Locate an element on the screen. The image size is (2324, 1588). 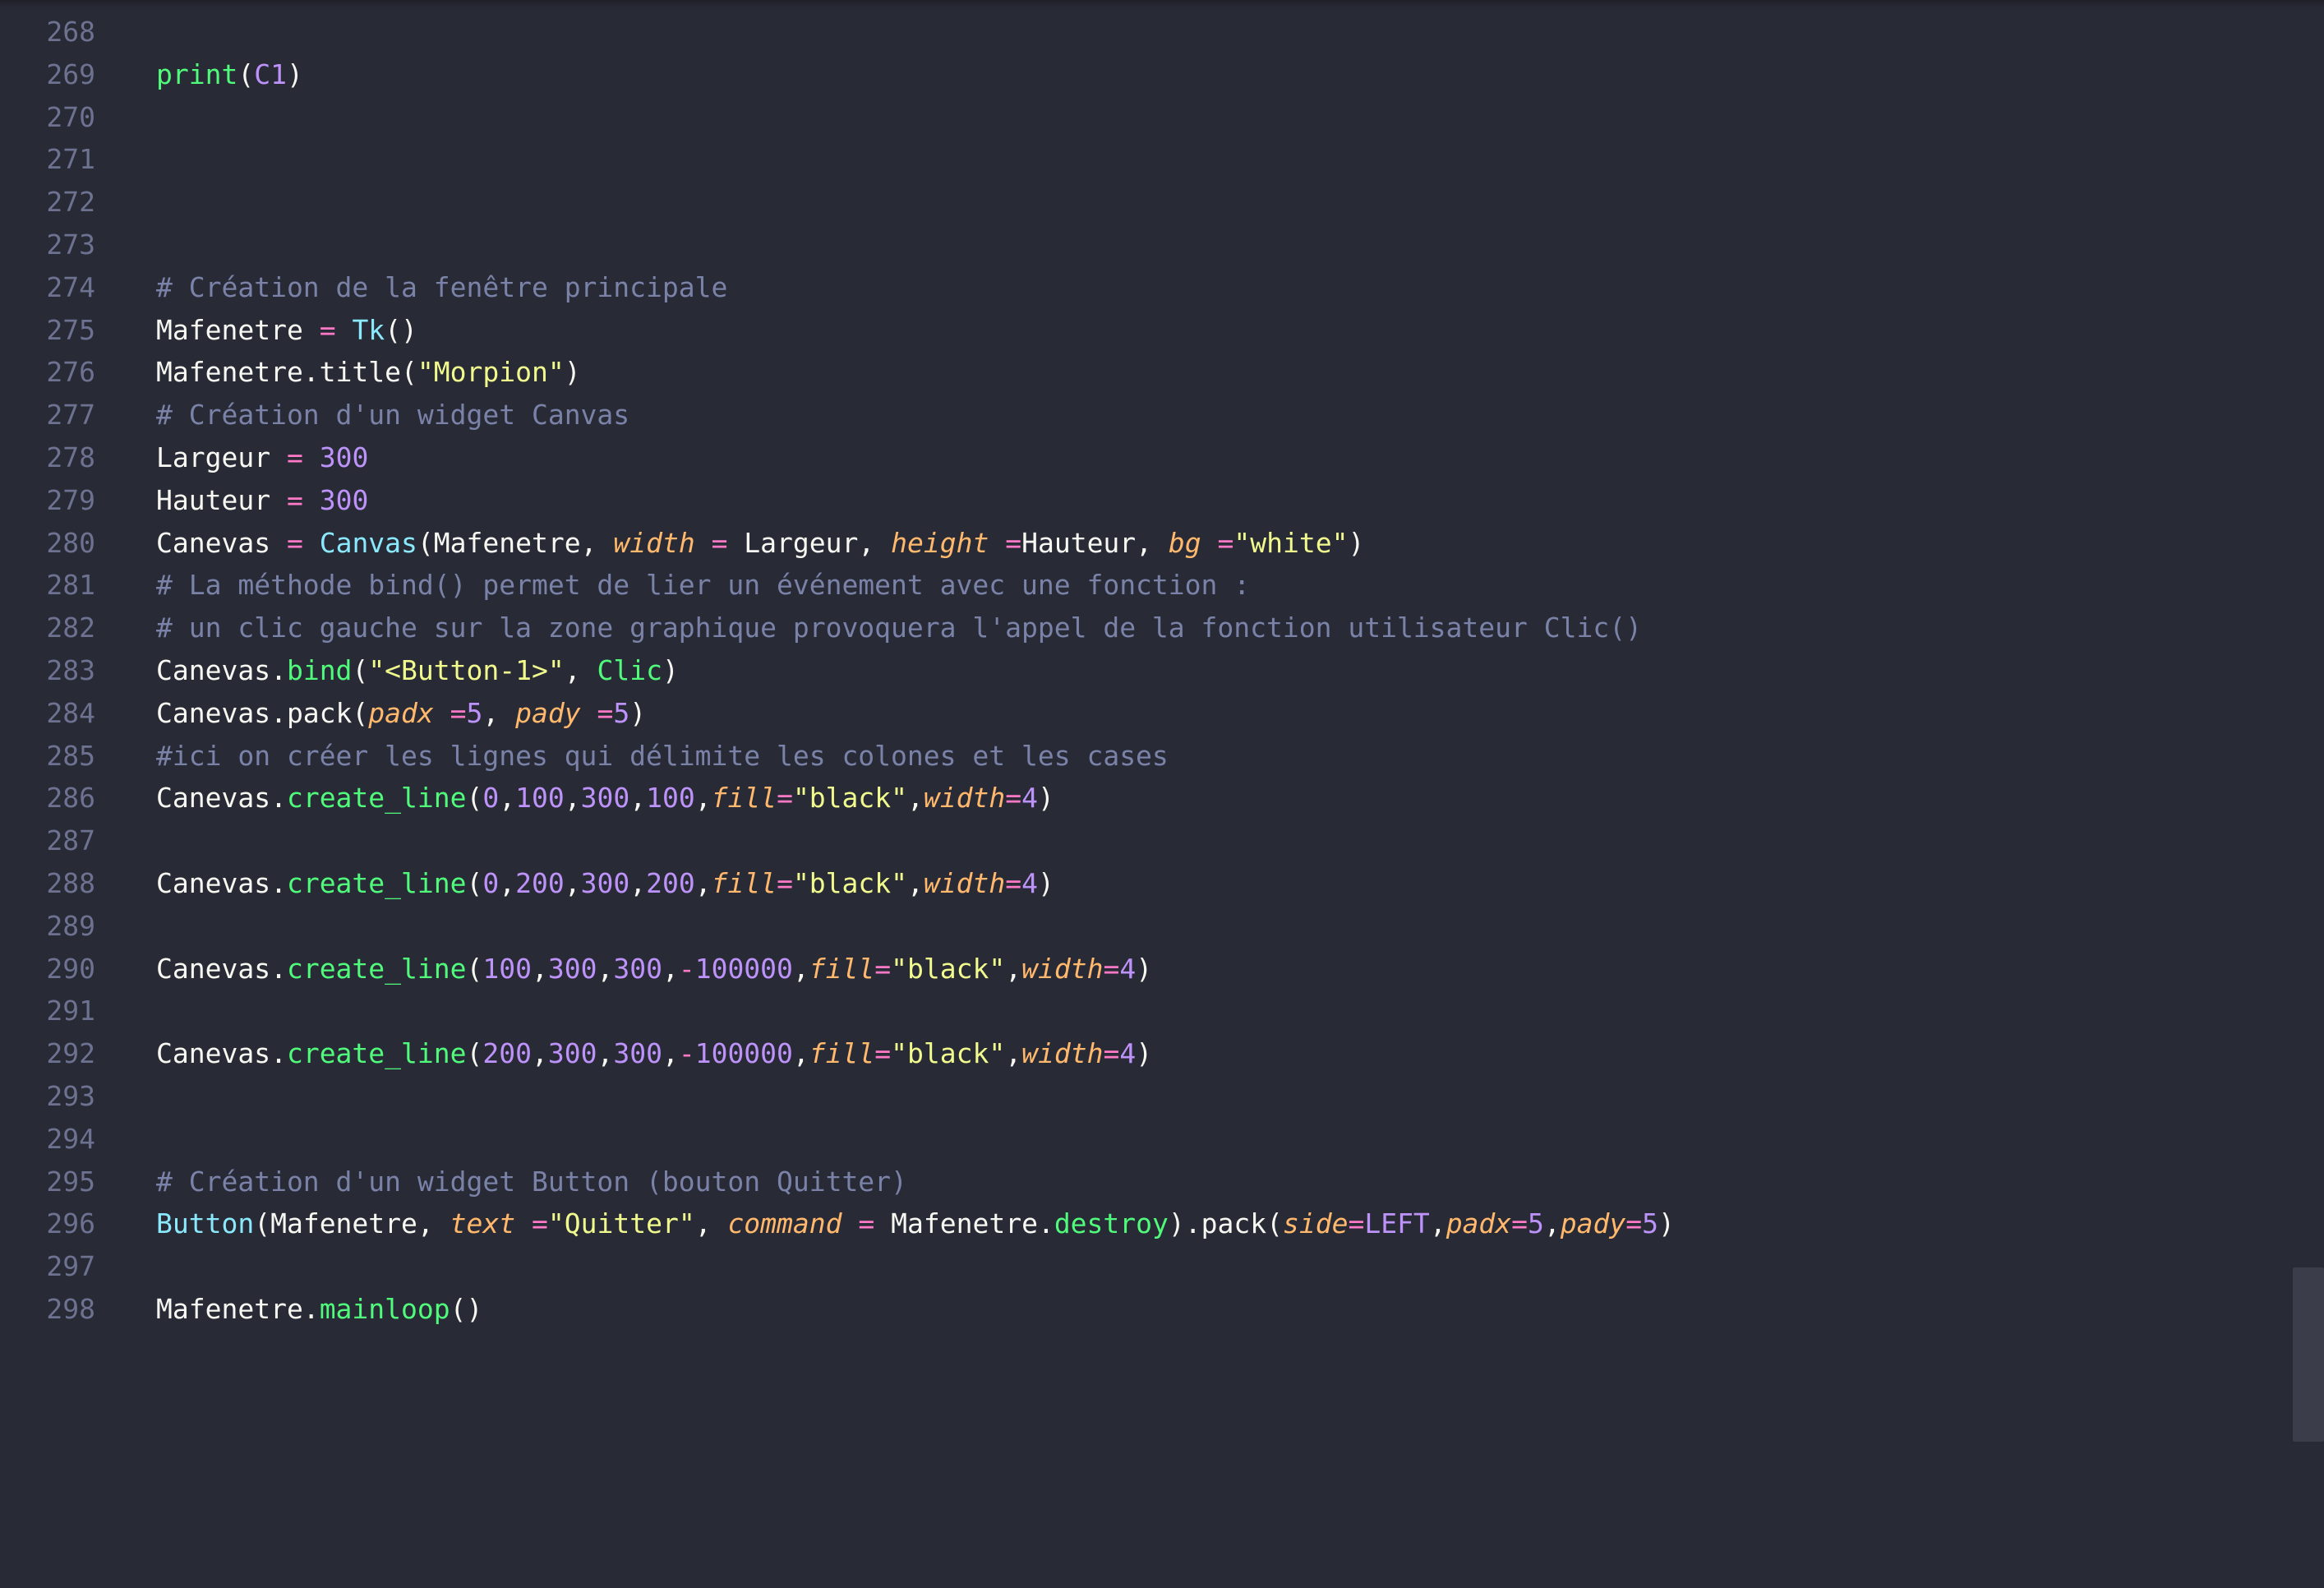
code-token: ( is located at coordinates (246, 74).